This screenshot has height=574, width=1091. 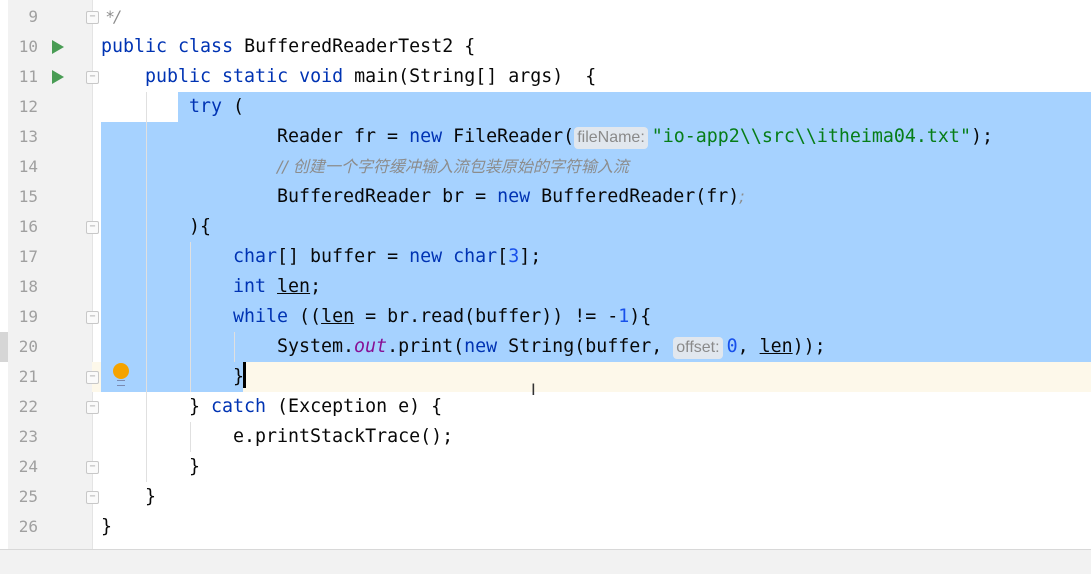 What do you see at coordinates (611, 138) in the screenshot?
I see `parameter-hint: fileName:` at bounding box center [611, 138].